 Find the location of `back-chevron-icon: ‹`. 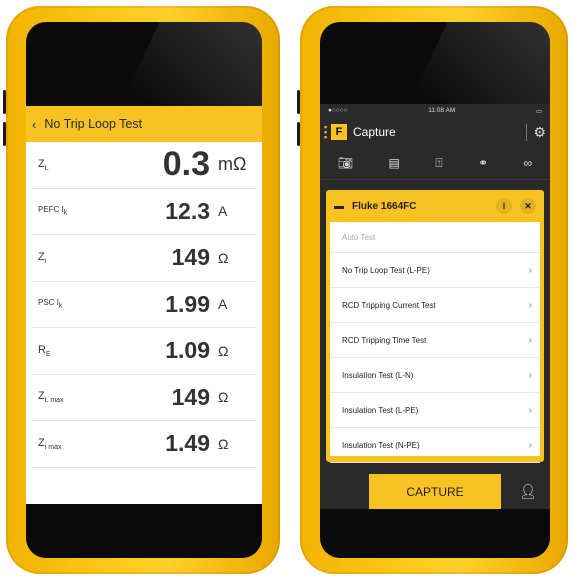

back-chevron-icon: ‹ is located at coordinates (34, 124).